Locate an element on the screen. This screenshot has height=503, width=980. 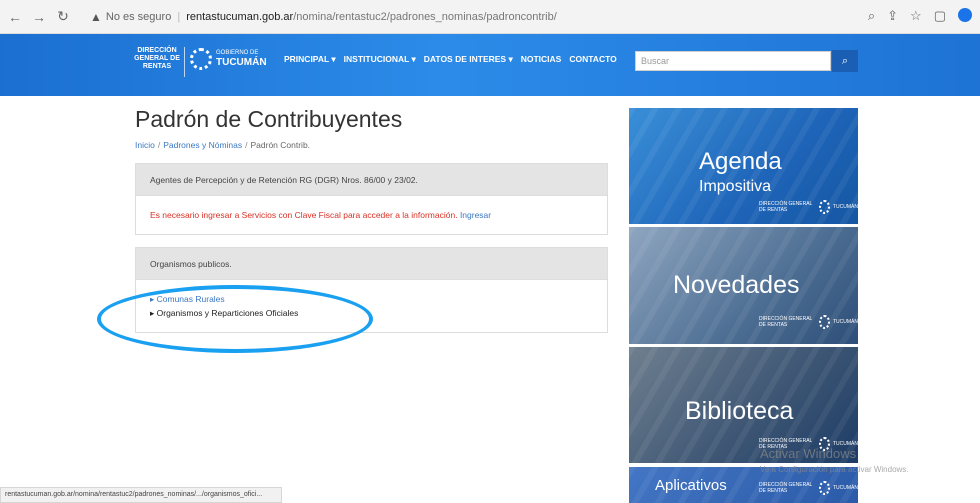
breadcrumb-padrones: Padrones y Nóminas is located at coordinates (202, 145).